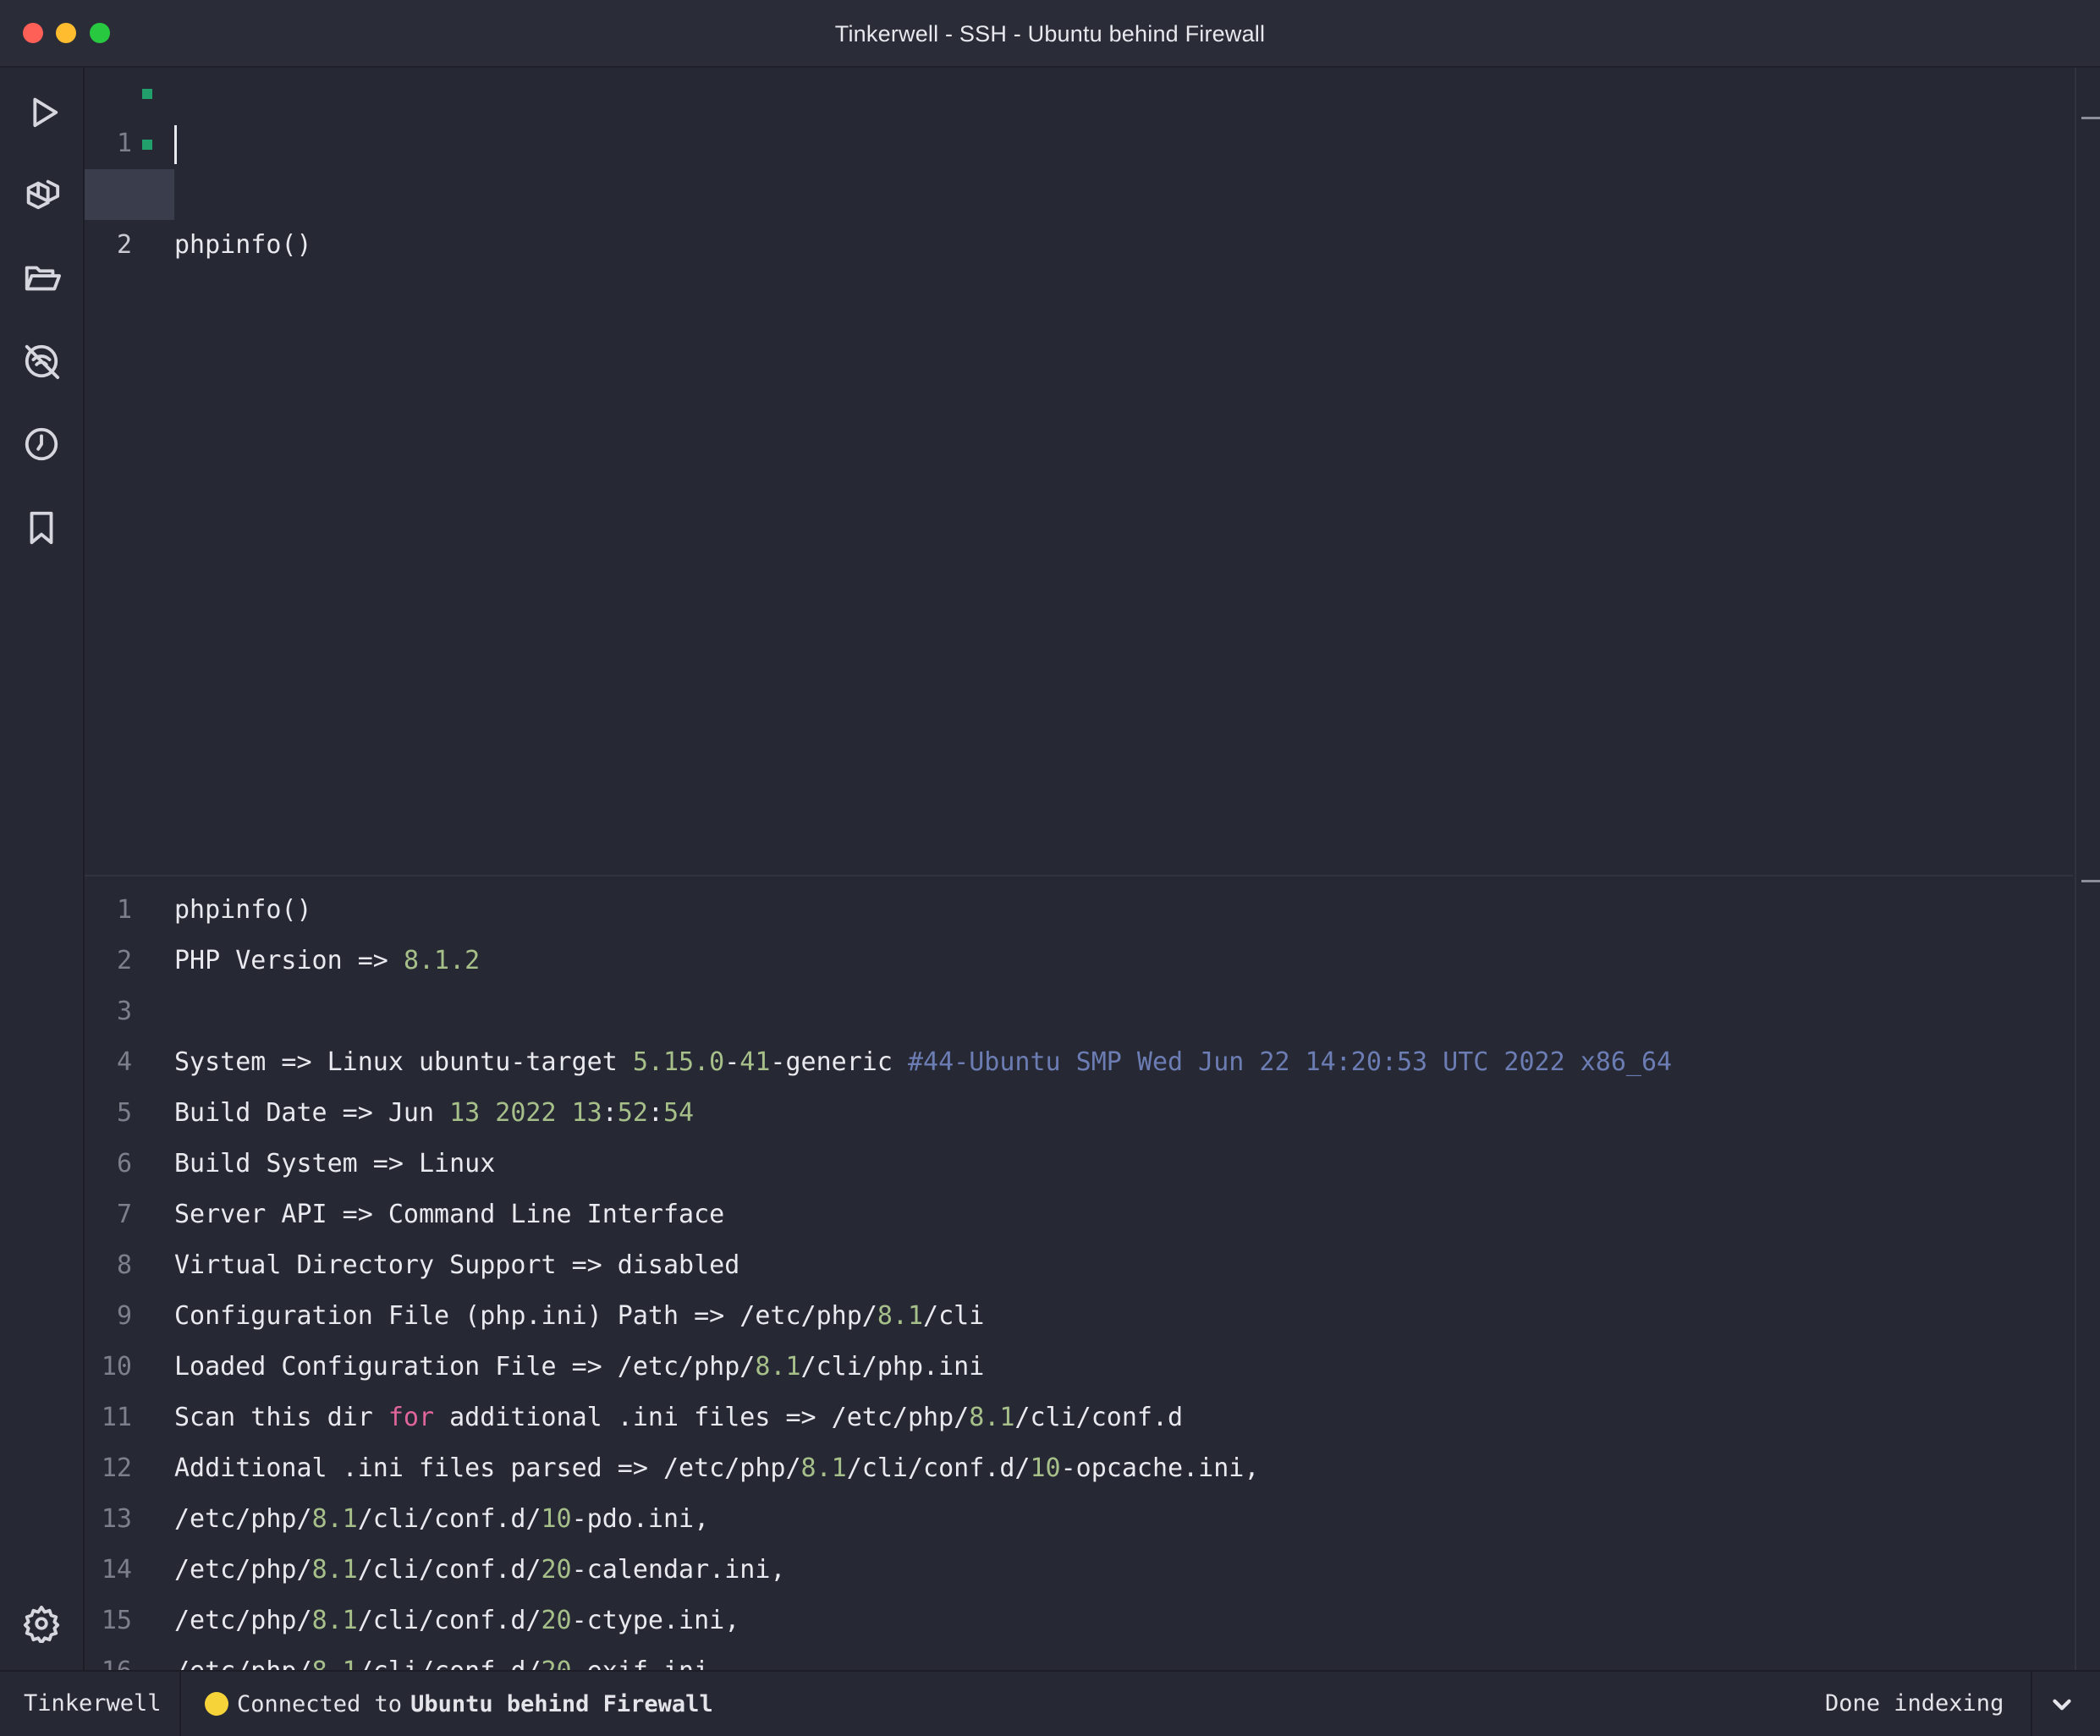  I want to click on connection-prefix: Connected to, so click(320, 1703).